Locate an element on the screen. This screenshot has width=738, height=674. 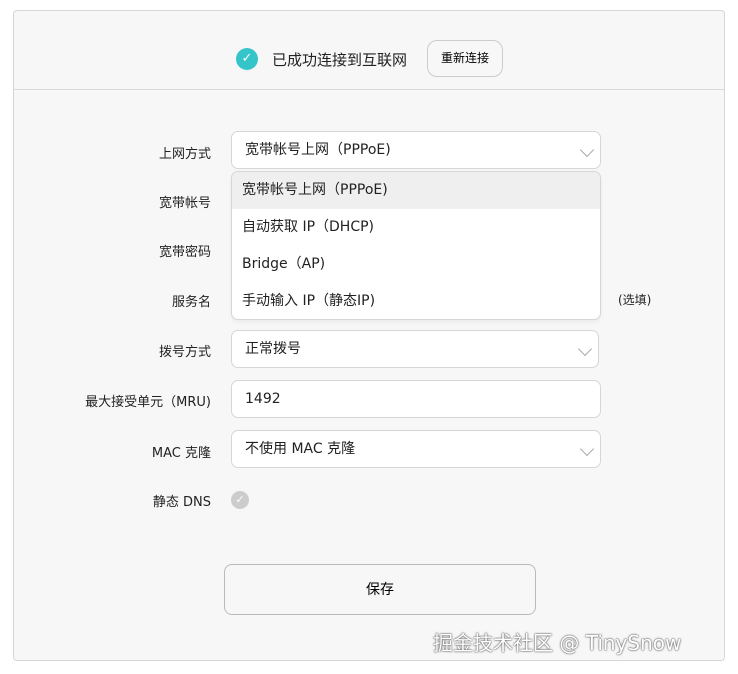
connection-status: 已成功连接到互联网 is located at coordinates (340, 60).